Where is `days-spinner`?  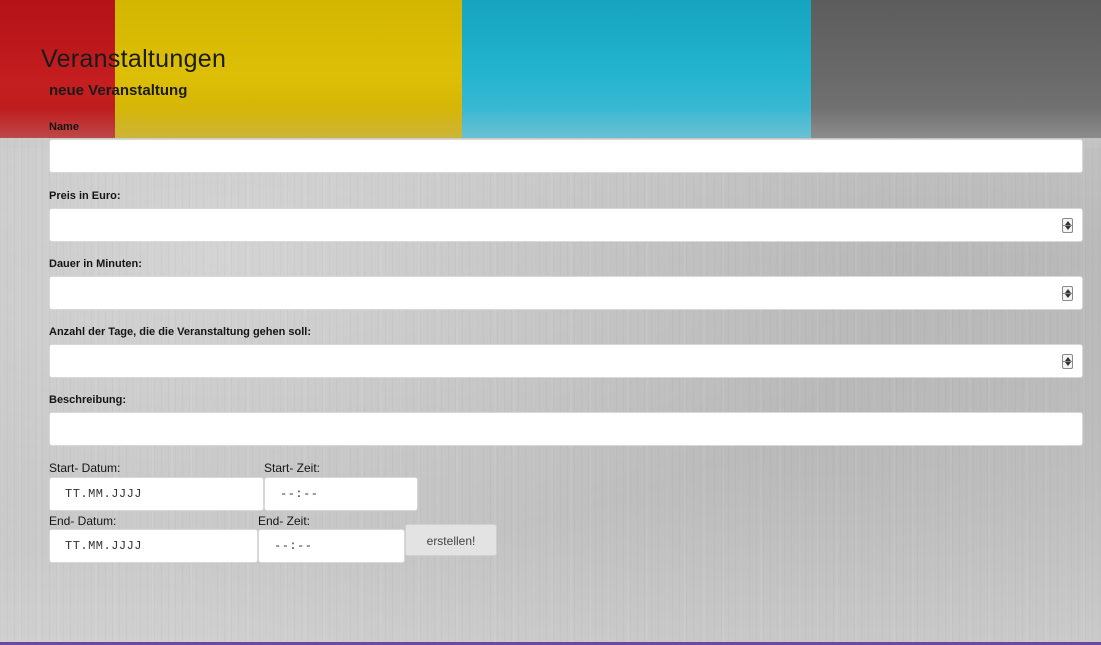
days-spinner is located at coordinates (1067, 361).